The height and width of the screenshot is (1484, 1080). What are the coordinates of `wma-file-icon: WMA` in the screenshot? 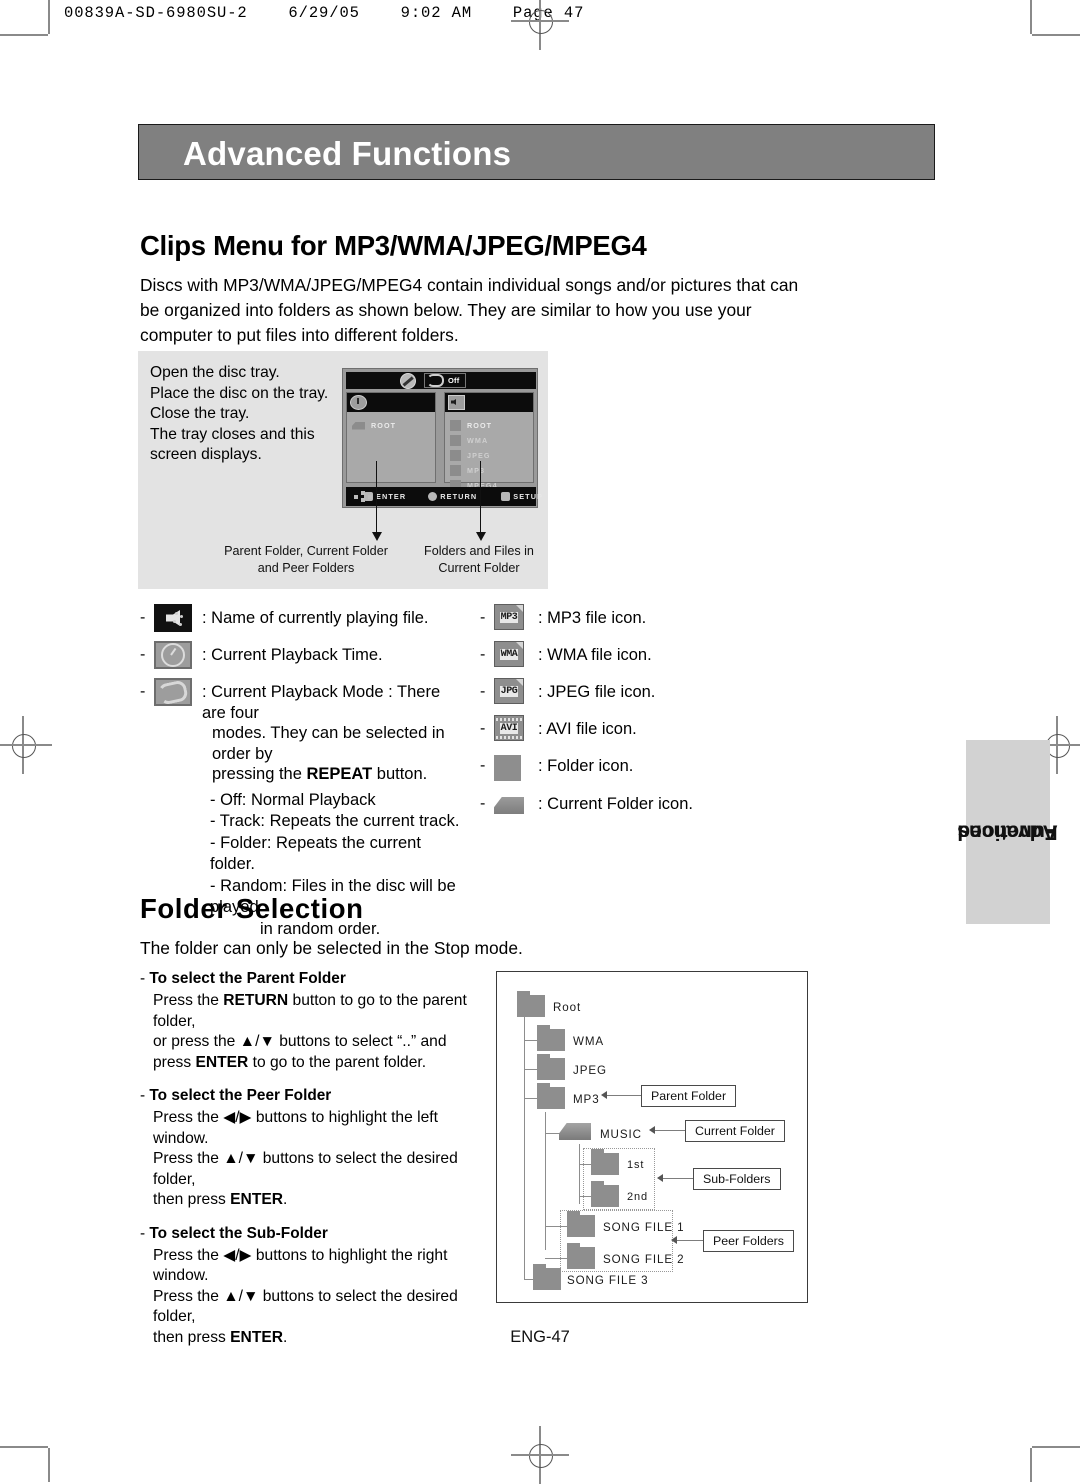 It's located at (509, 654).